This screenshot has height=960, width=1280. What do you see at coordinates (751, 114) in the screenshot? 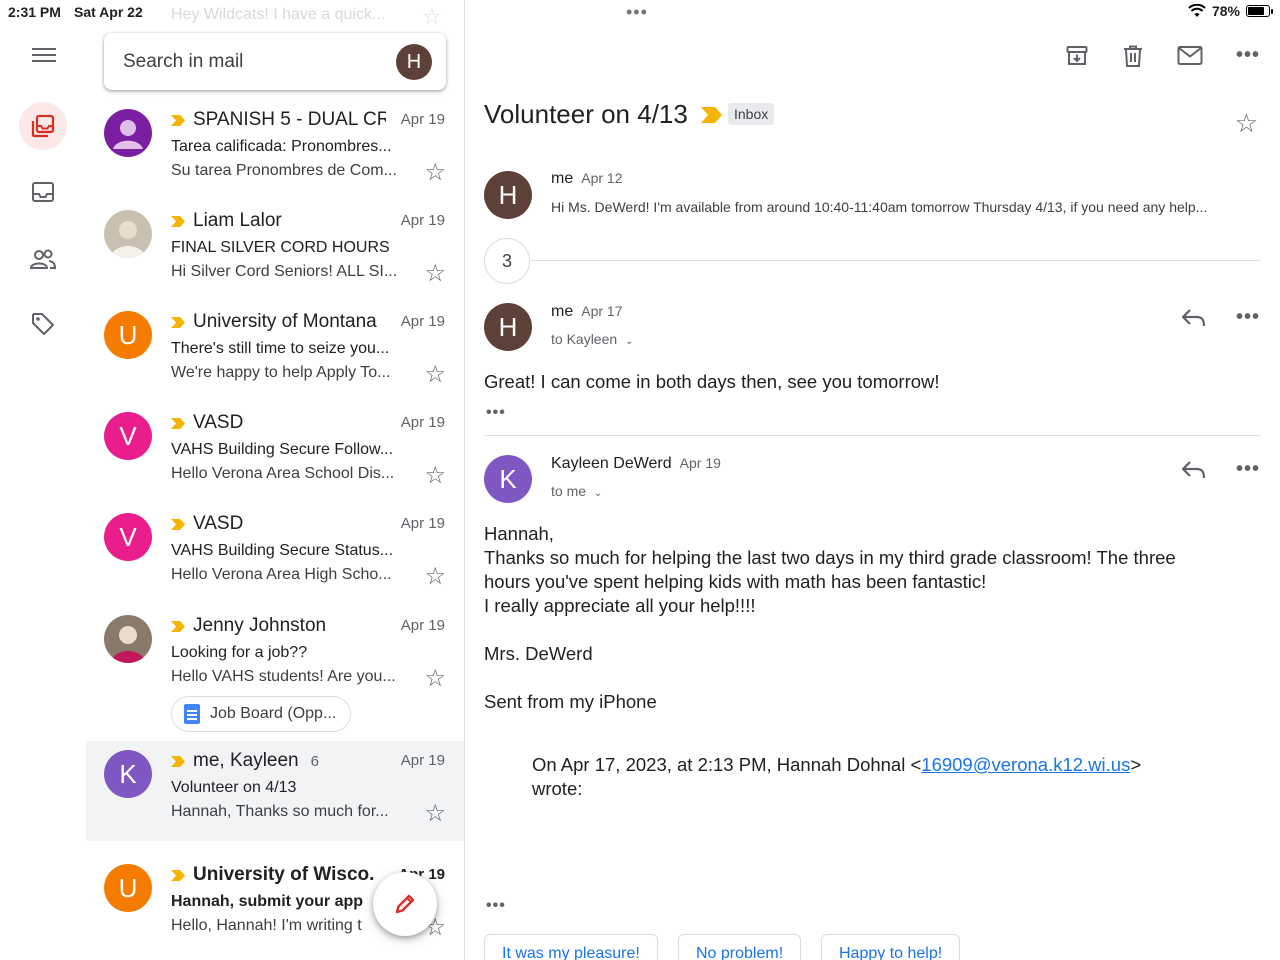
I see `inbox-label: Inbox` at bounding box center [751, 114].